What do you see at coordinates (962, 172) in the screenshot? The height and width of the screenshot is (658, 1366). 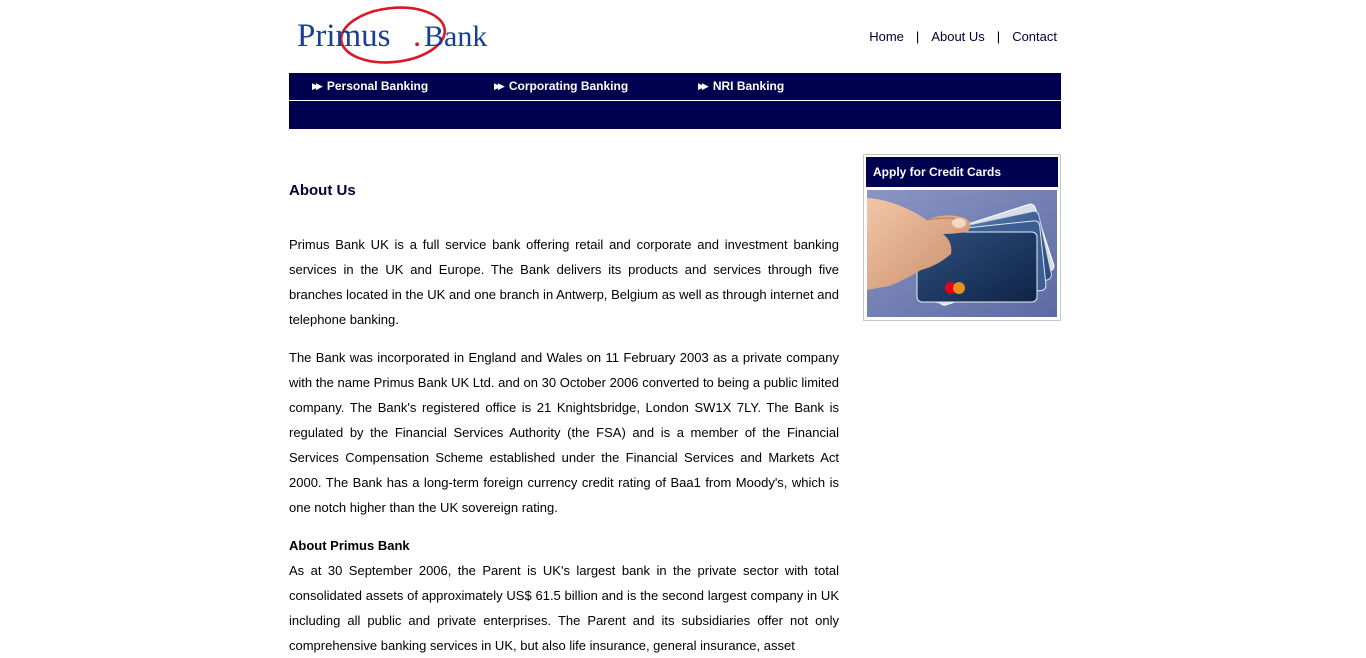 I see `apply-credit-cards-link: Apply for Credit Cards` at bounding box center [962, 172].